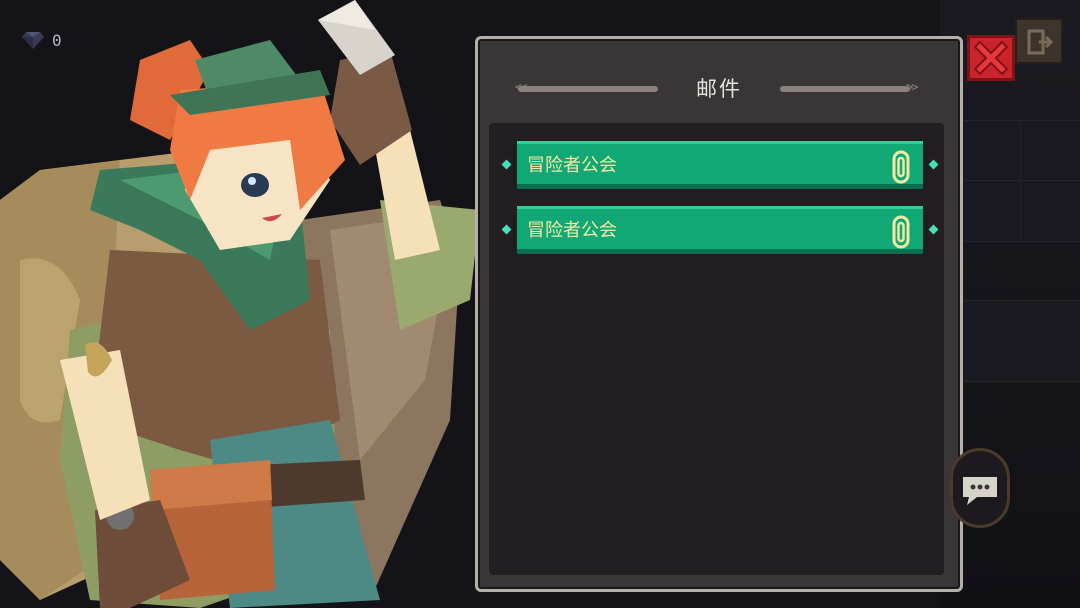 The height and width of the screenshot is (608, 1080). What do you see at coordinates (719, 81) in the screenshot?
I see `panel-header: << 邮件 >>` at bounding box center [719, 81].